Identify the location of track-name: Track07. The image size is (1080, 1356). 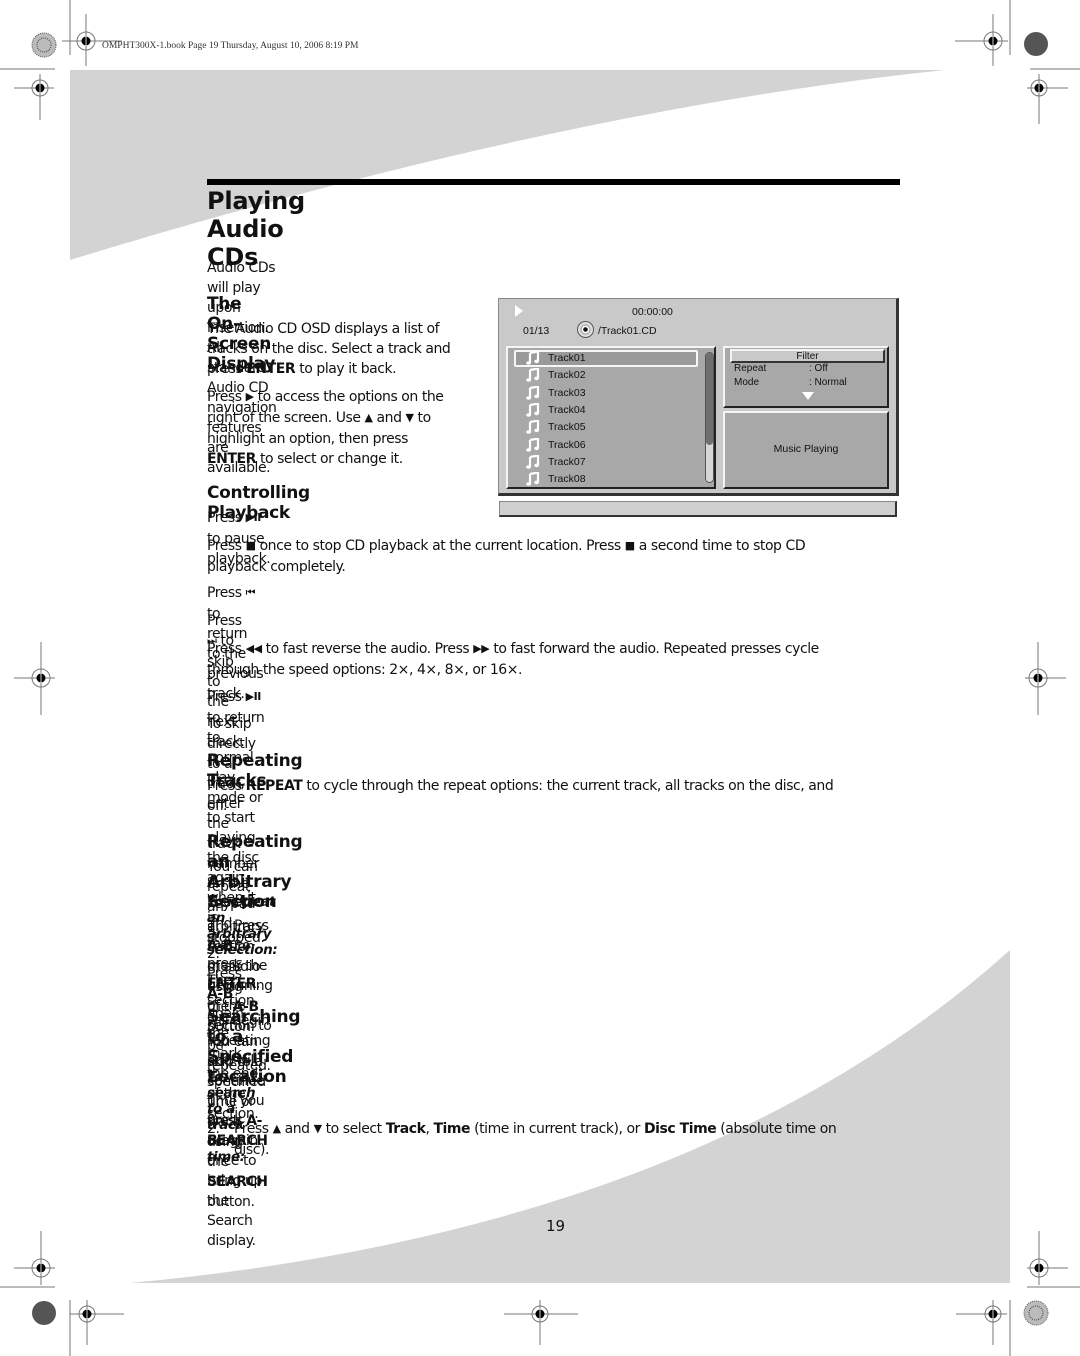
(567, 461).